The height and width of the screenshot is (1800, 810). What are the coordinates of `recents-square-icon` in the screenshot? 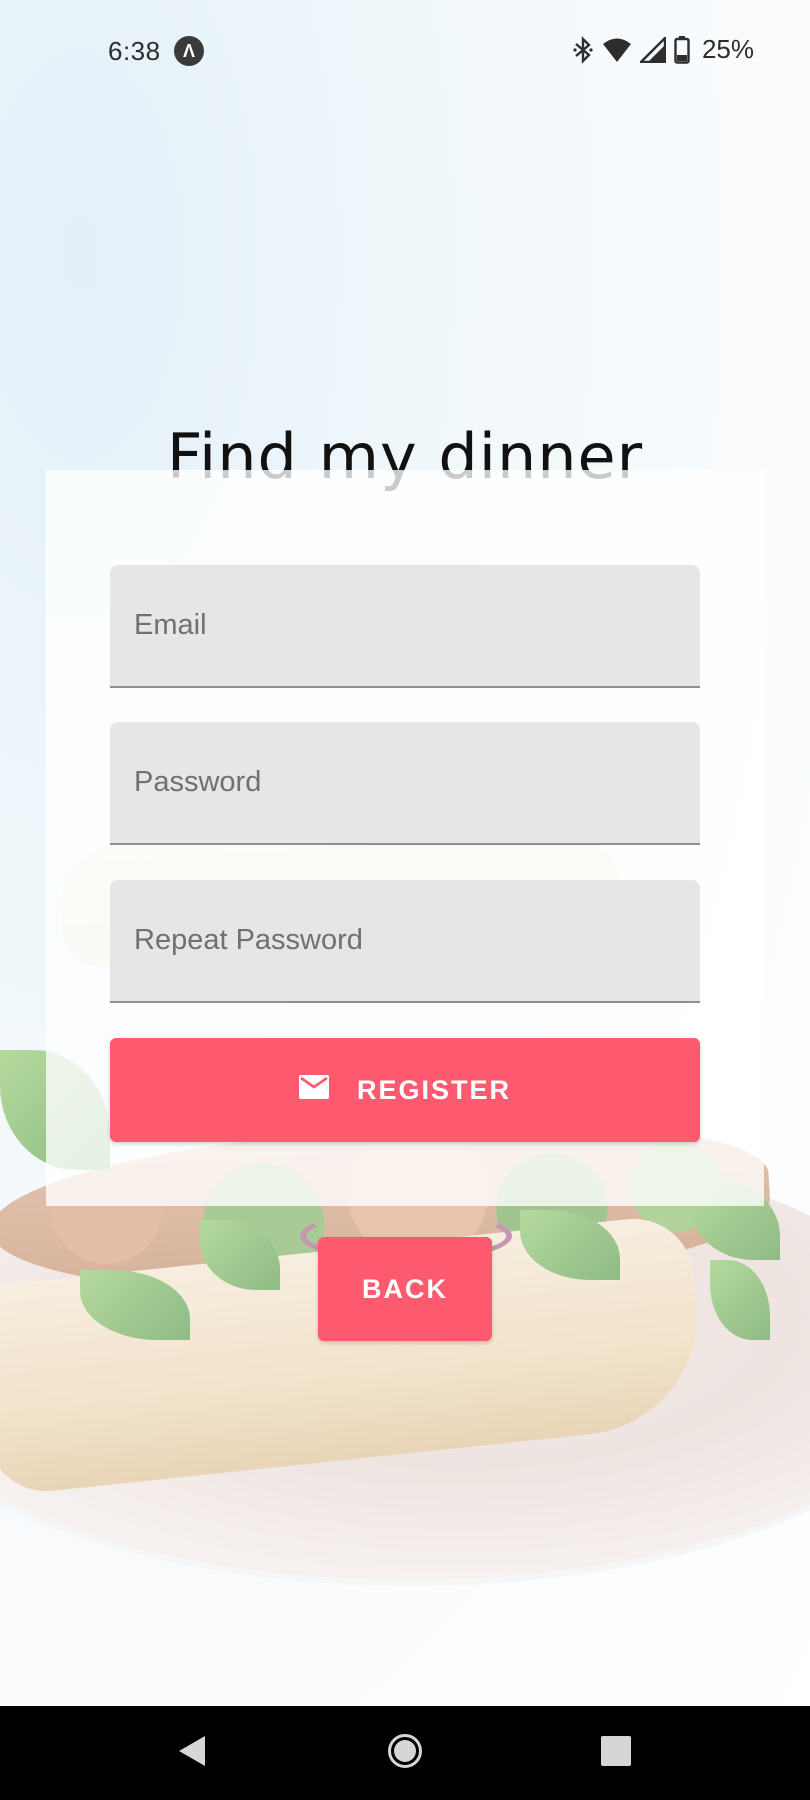 It's located at (616, 1753).